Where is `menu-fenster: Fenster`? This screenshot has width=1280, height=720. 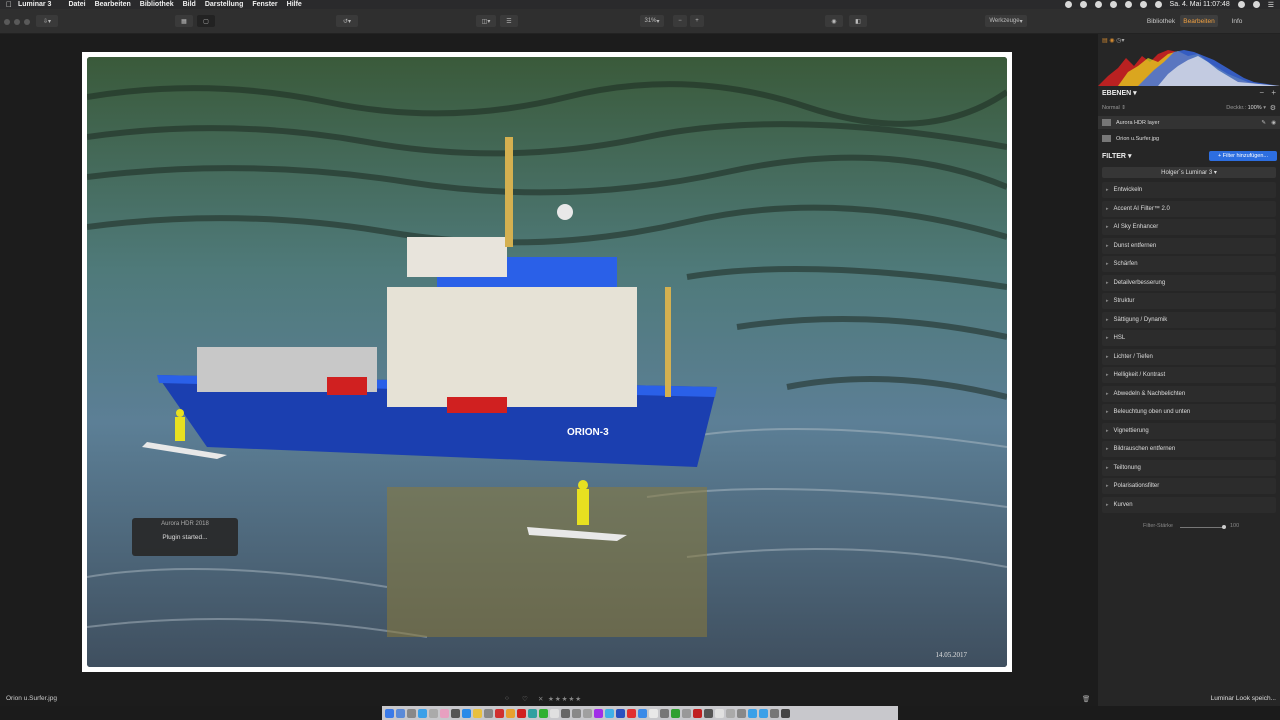 menu-fenster: Fenster is located at coordinates (264, 4).